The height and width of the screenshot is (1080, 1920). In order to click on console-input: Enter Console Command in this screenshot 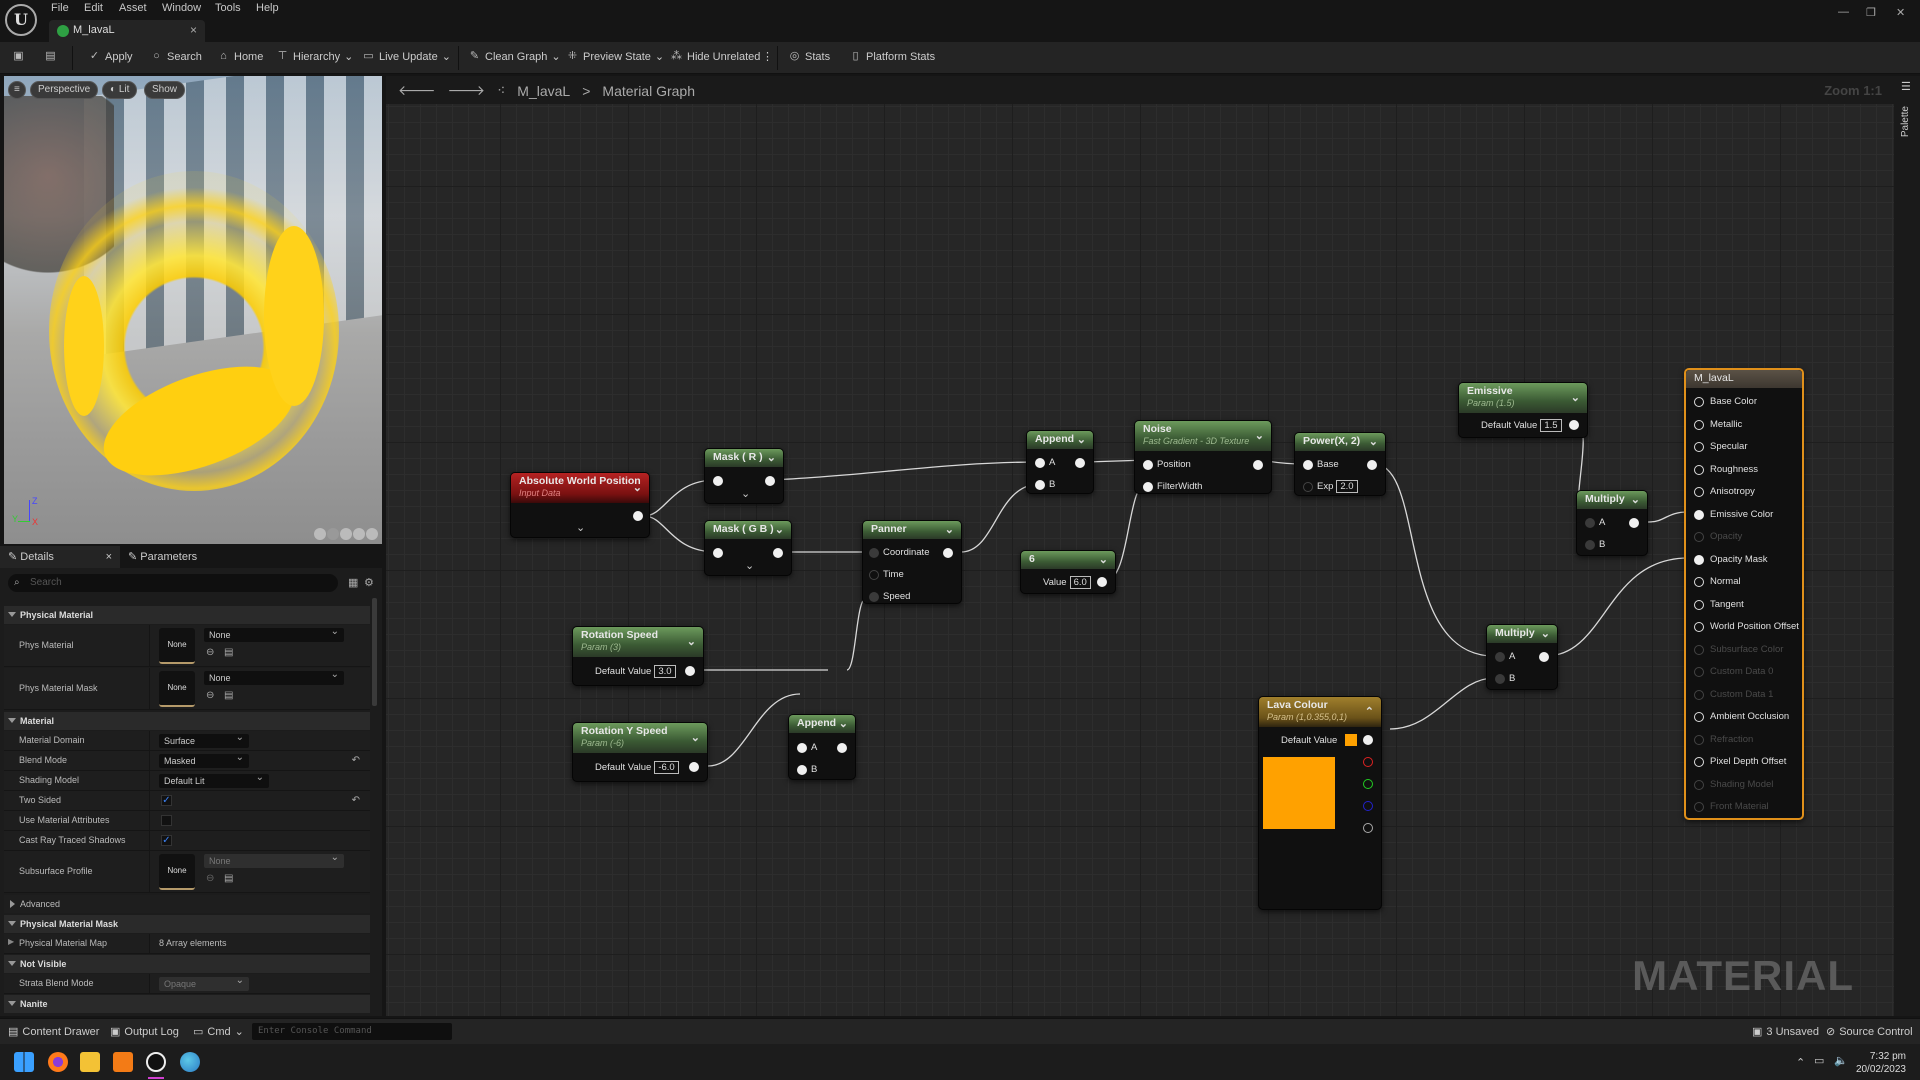, I will do `click(352, 1031)`.